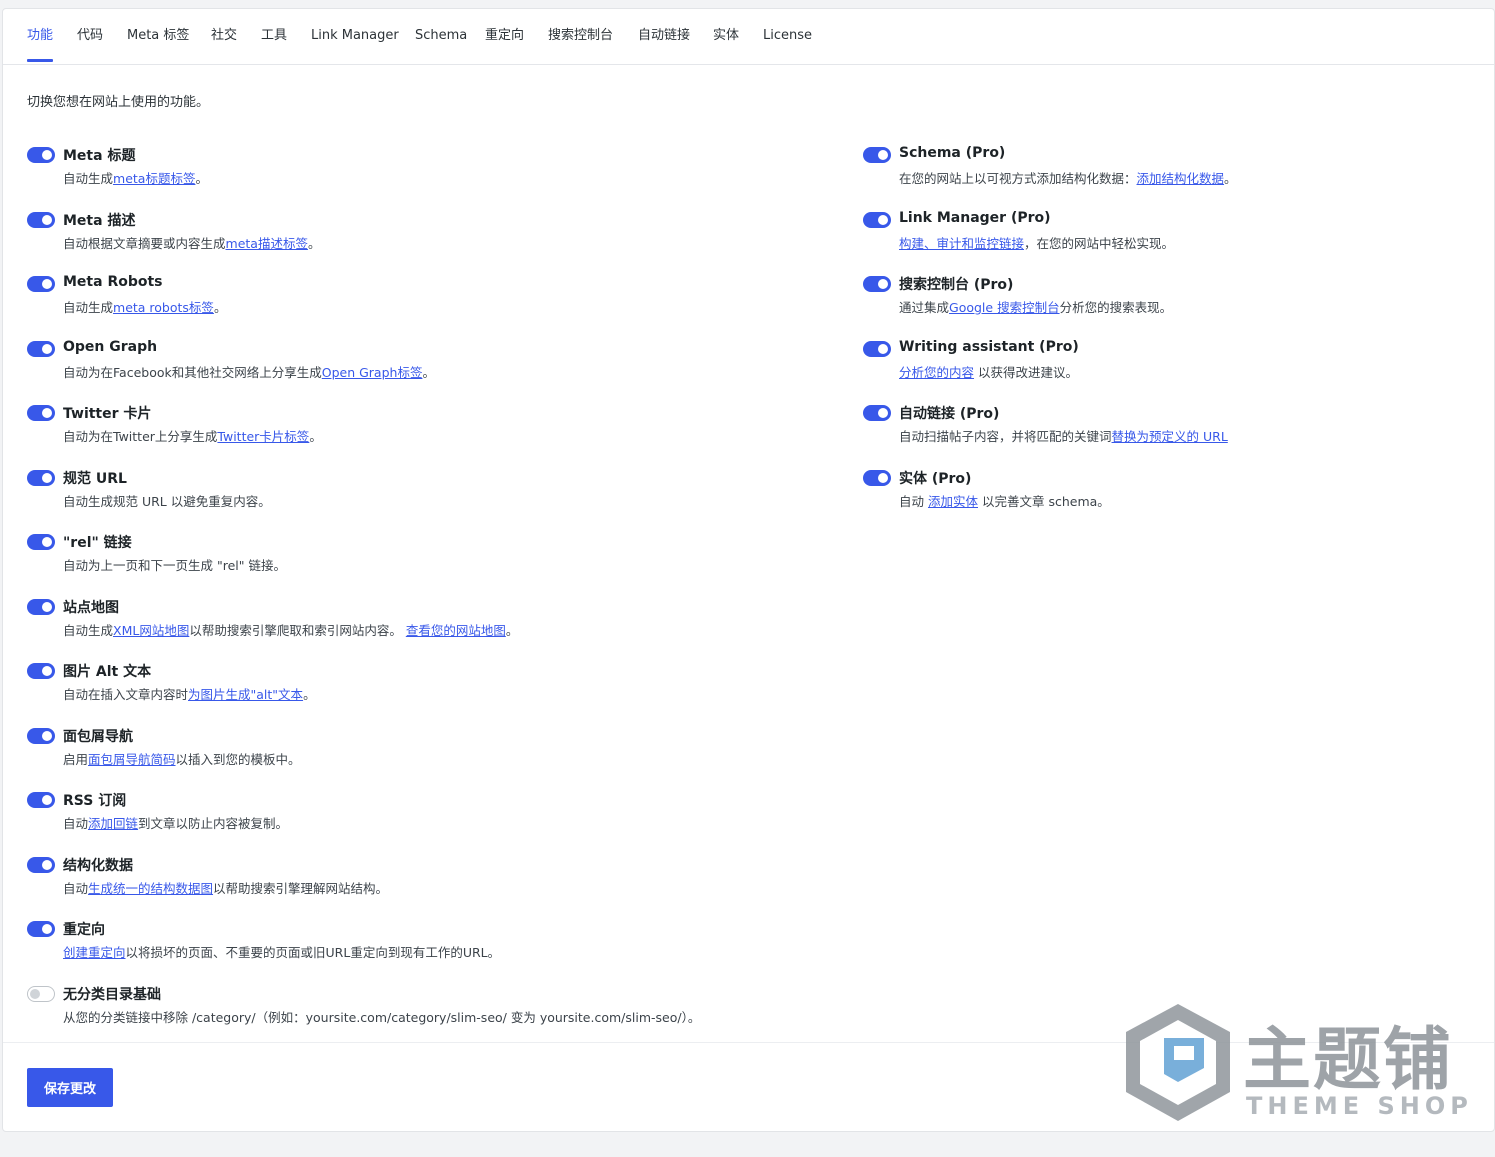  I want to click on feature-description-text: ，在您的网站中轻松实现。, so click(1099, 243).